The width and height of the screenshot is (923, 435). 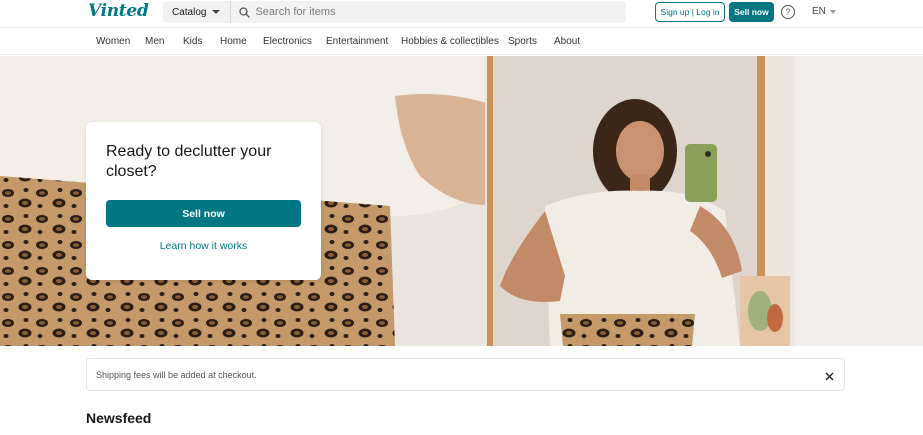 What do you see at coordinates (751, 12) in the screenshot?
I see `sell-now-header-button: Sell now` at bounding box center [751, 12].